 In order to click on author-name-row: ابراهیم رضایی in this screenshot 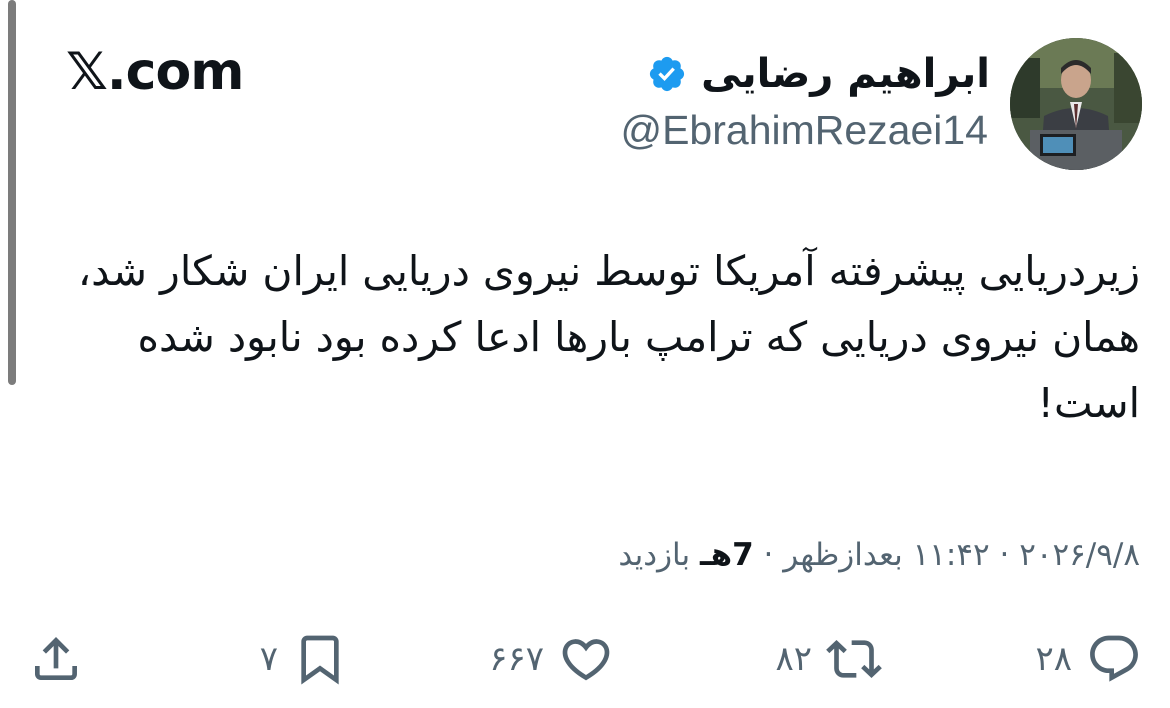, I will do `click(818, 74)`.